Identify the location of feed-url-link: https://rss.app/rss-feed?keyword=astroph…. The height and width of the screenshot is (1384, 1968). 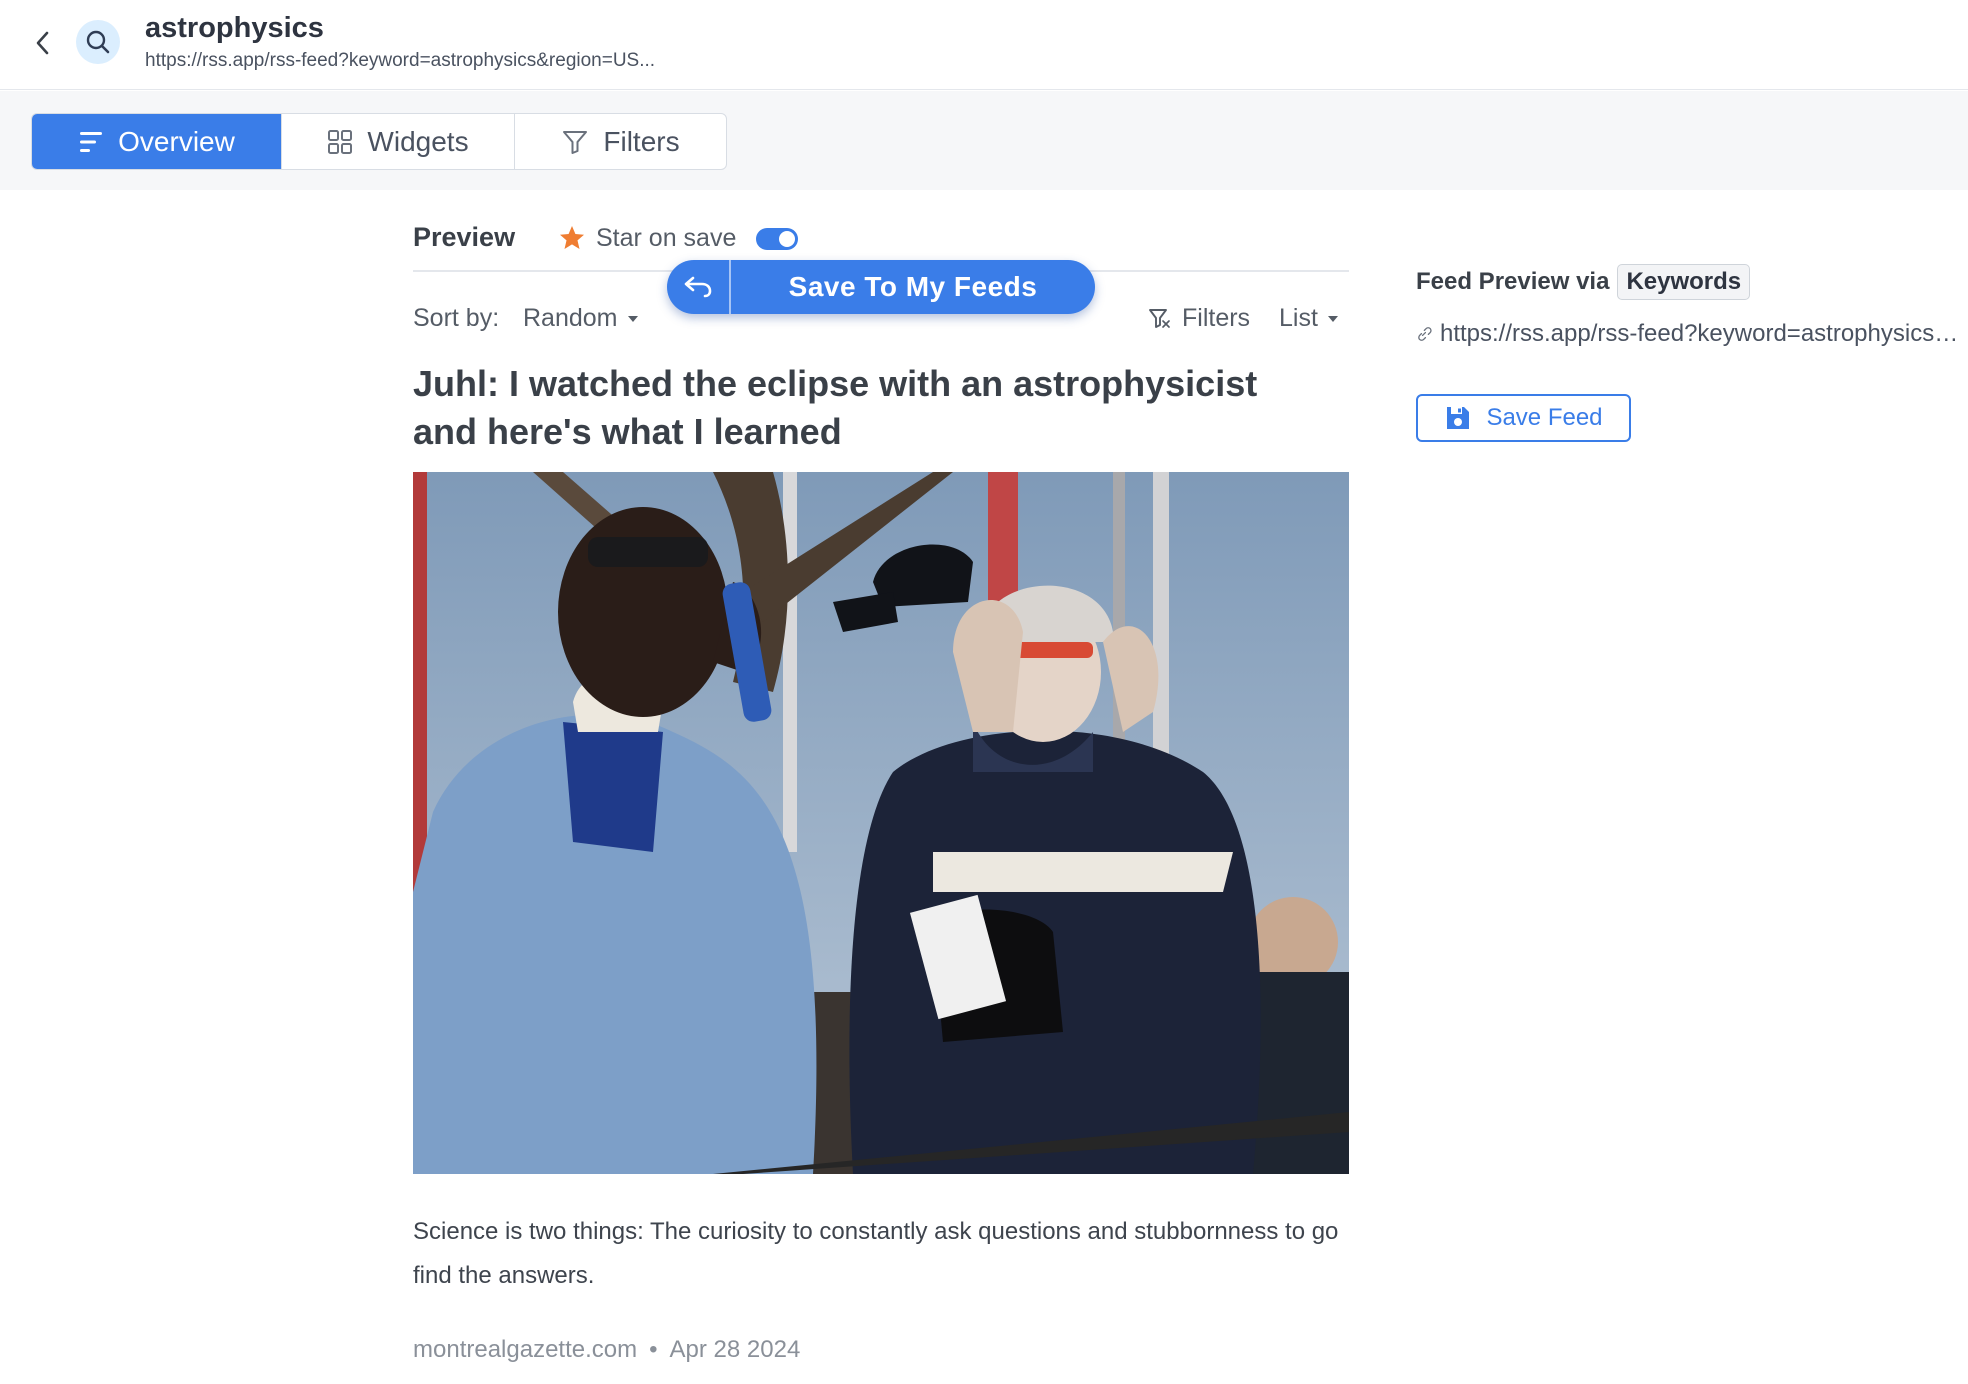
(1692, 334).